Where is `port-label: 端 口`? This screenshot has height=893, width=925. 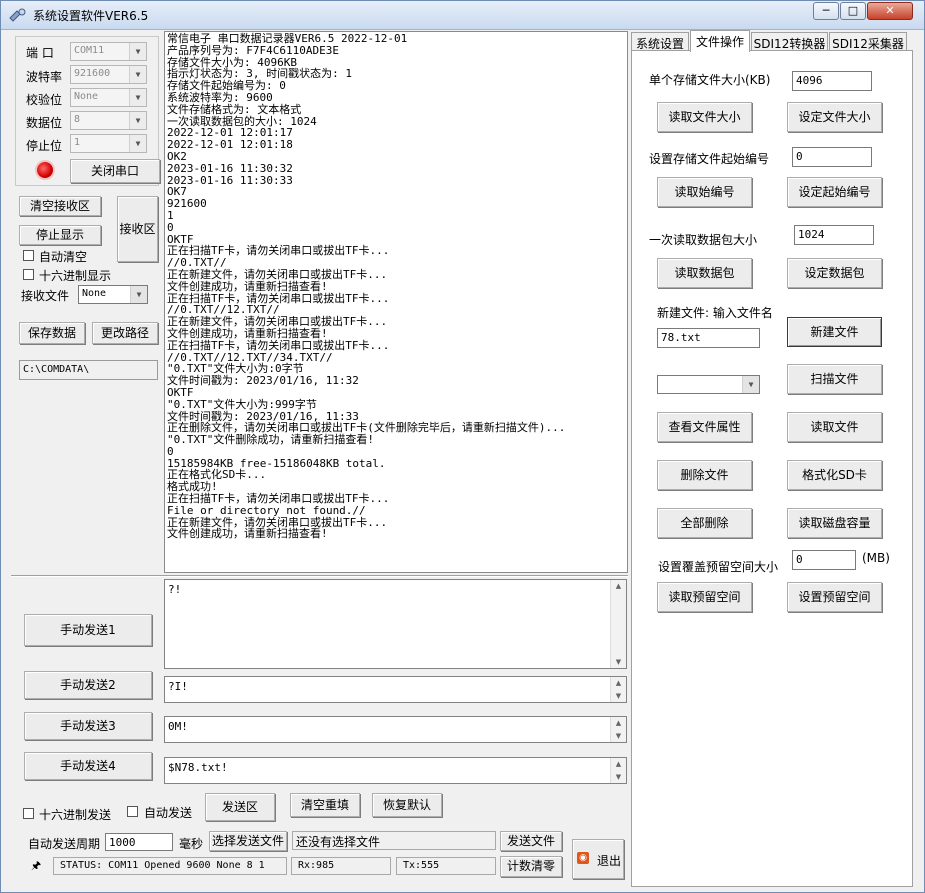
port-label: 端 口 is located at coordinates (40, 53).